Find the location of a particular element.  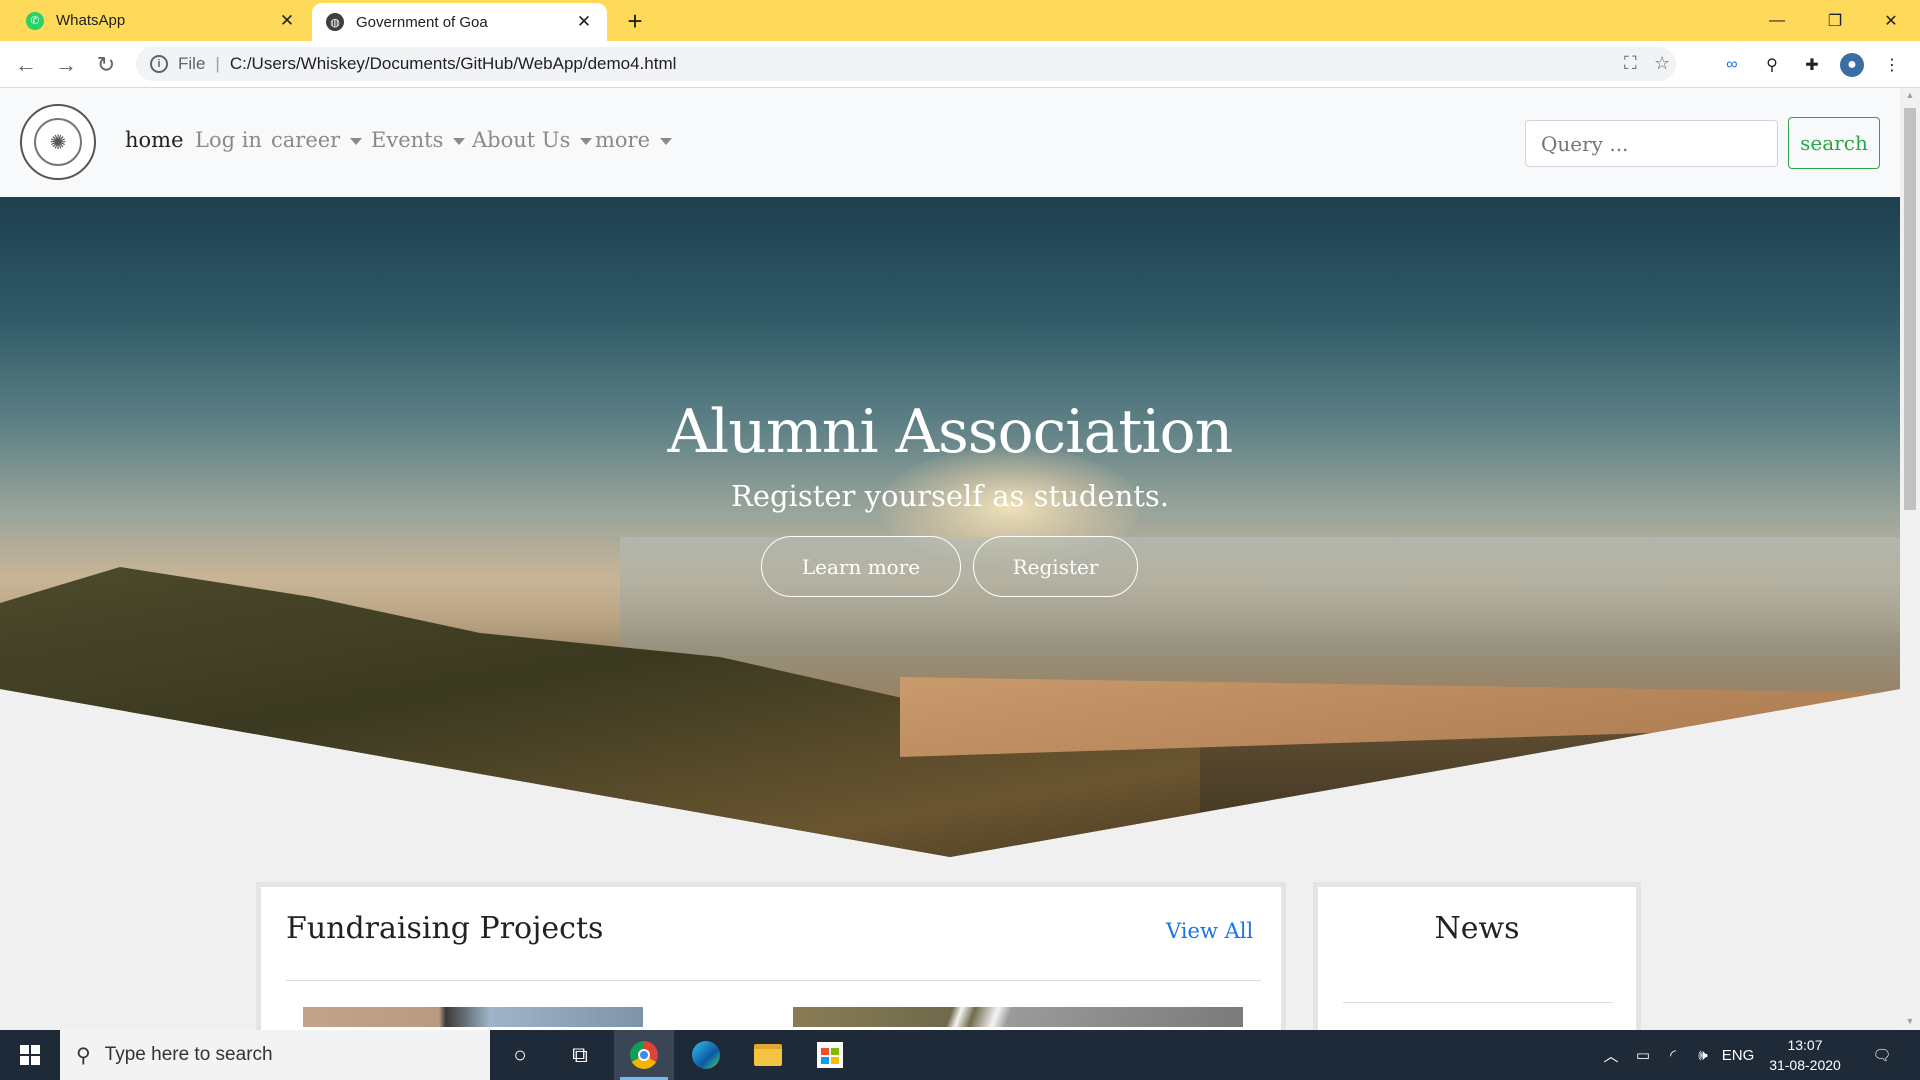

folder-icon is located at coordinates (768, 1055).